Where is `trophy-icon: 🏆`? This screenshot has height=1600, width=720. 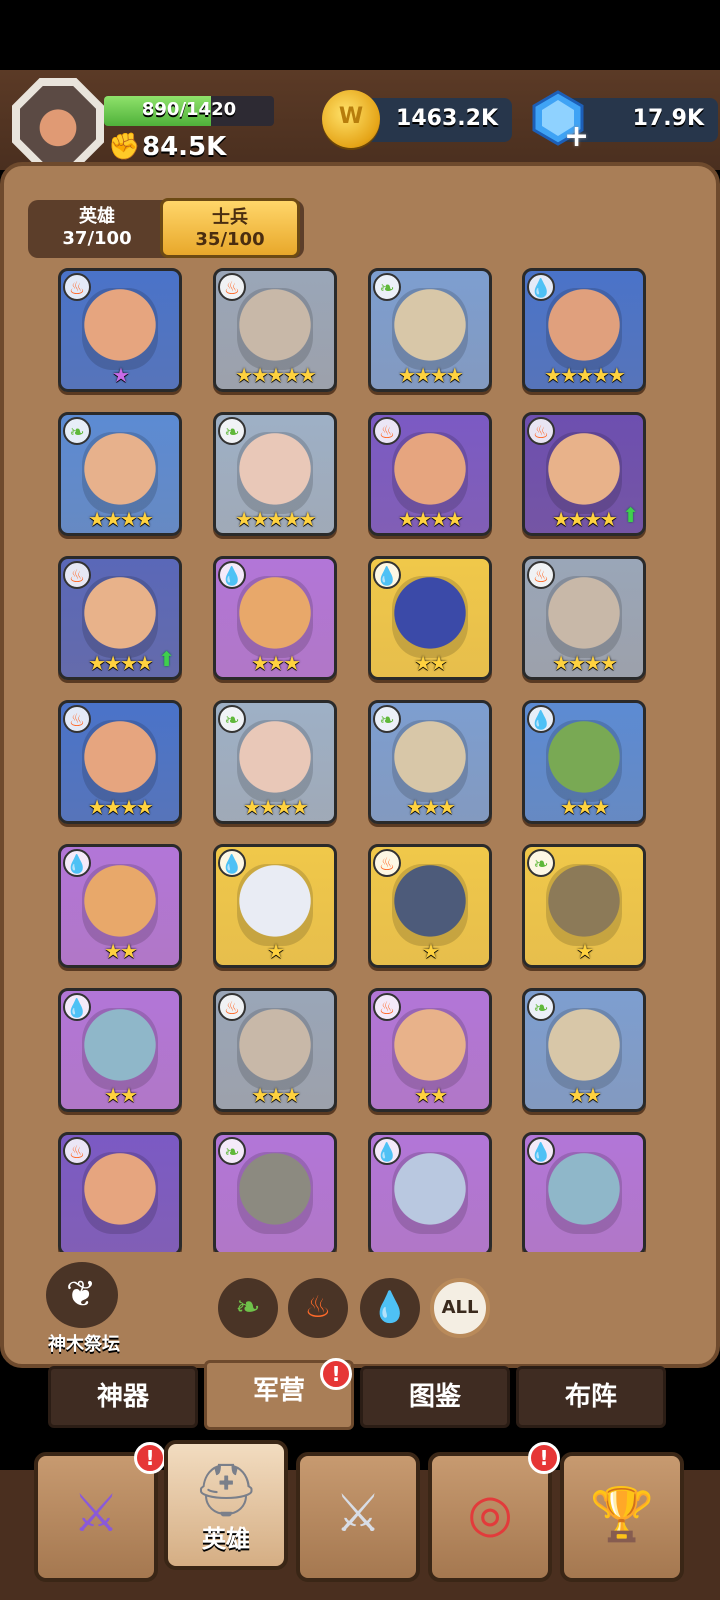 trophy-icon: 🏆 is located at coordinates (622, 1515).